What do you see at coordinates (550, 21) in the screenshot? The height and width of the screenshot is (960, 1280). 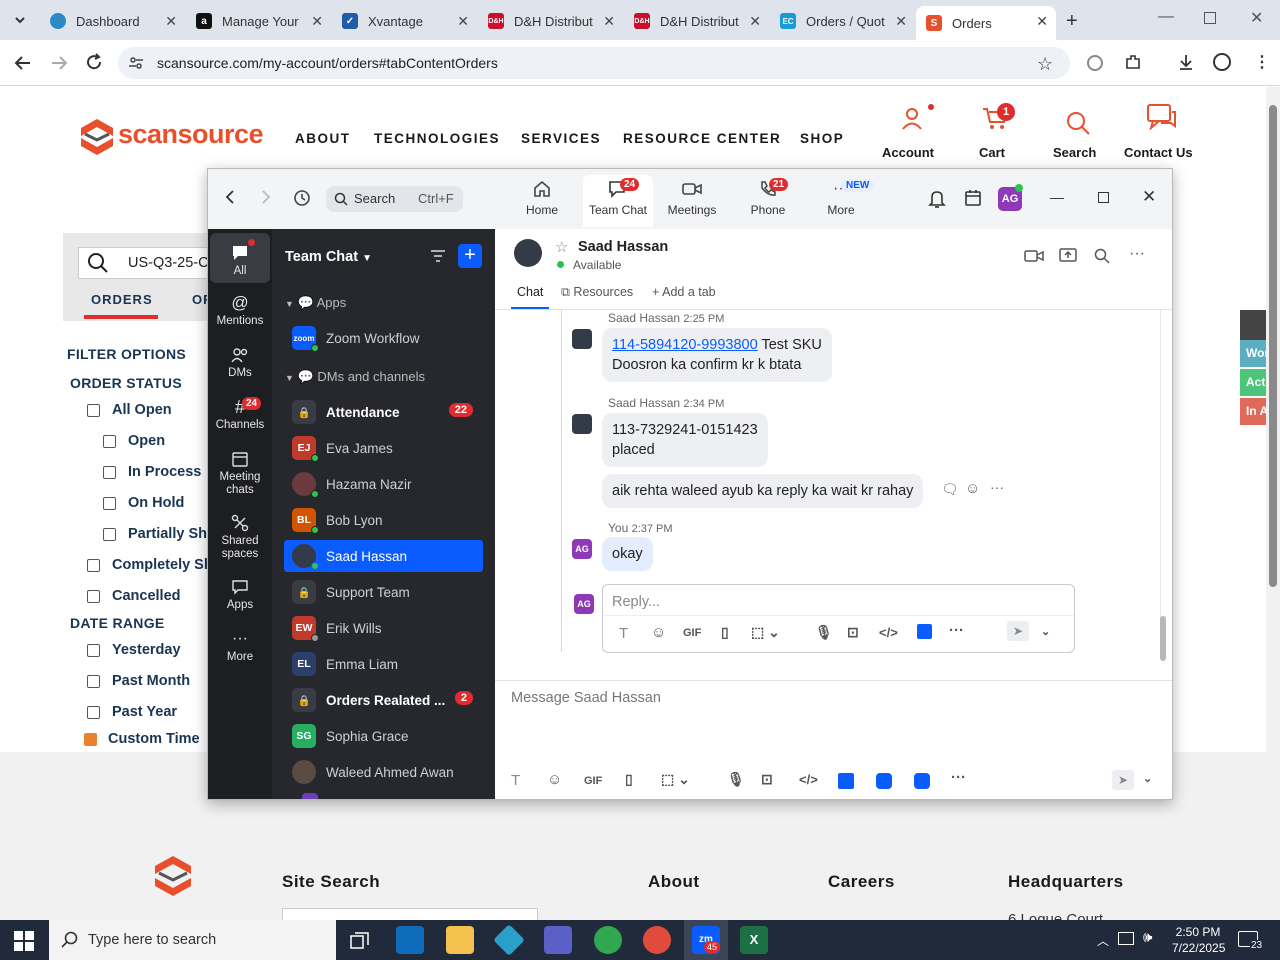 I see `browser-tab-dh-1: D&H D&H Distribut ✕` at bounding box center [550, 21].